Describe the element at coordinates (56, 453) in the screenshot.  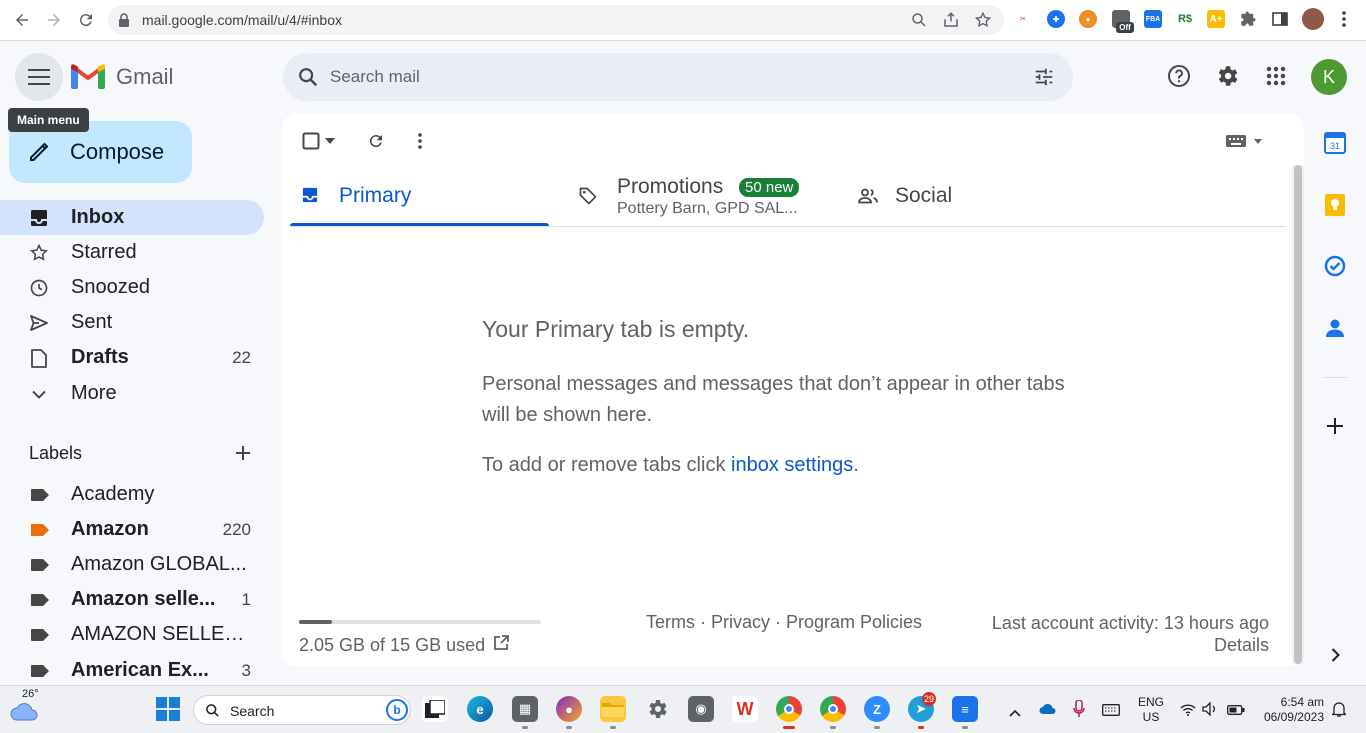
I see `labels-heading: Labels` at that location.